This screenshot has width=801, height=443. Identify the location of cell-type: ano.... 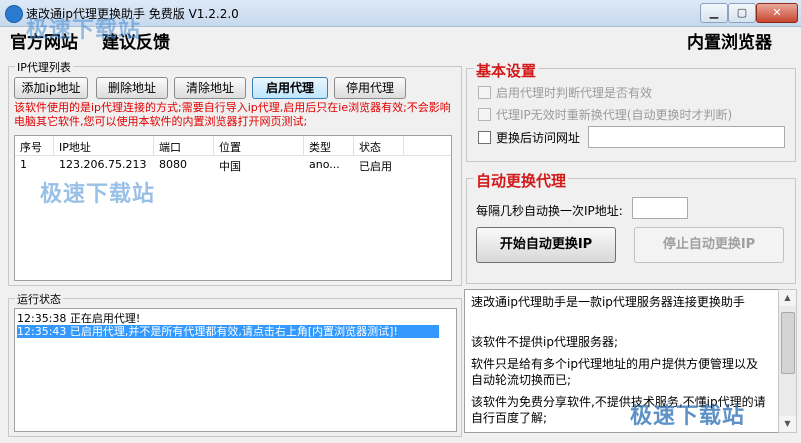
(324, 164).